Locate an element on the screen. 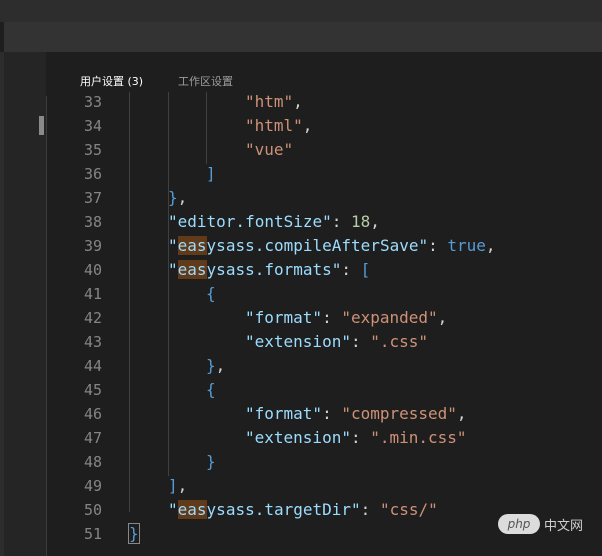 The image size is (602, 556). line-text: "editor.fontSize": 18, is located at coordinates (274, 222).